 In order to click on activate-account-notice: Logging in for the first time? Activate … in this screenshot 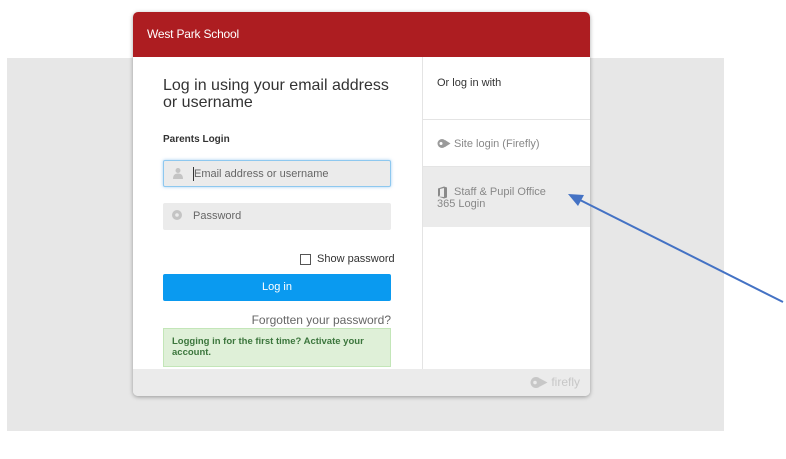, I will do `click(277, 347)`.